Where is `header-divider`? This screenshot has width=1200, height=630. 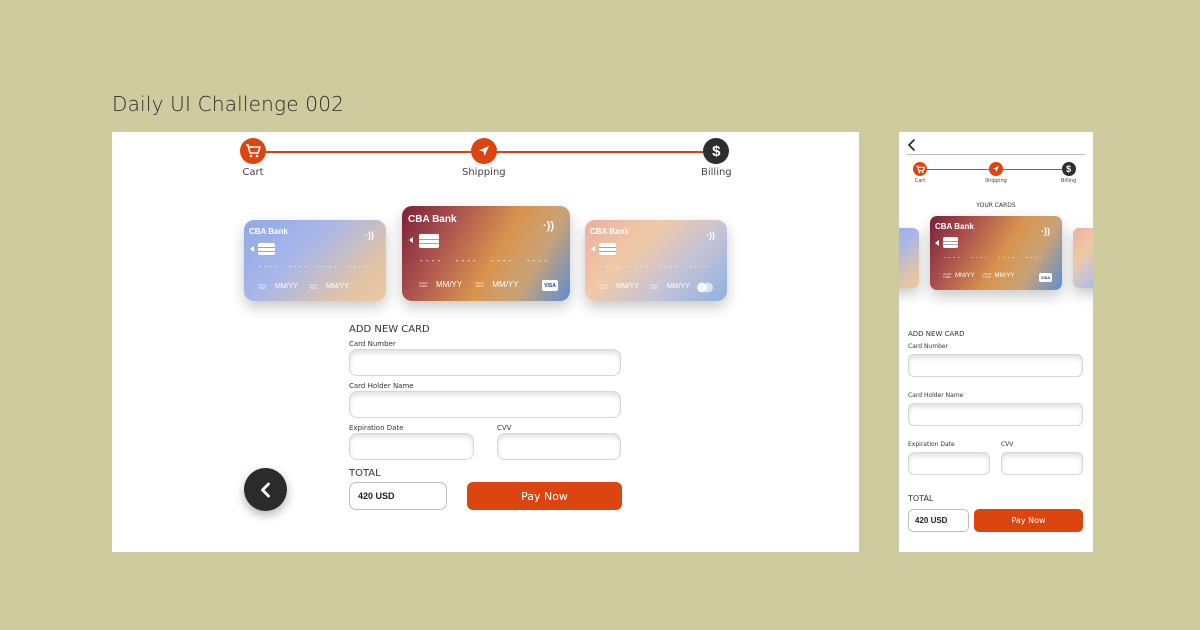 header-divider is located at coordinates (996, 154).